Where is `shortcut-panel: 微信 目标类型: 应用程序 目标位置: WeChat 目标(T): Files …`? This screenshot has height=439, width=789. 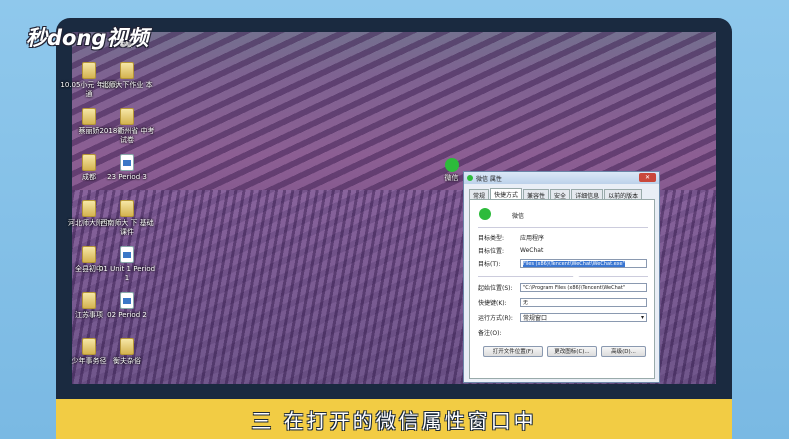 shortcut-panel: 微信 目标类型: 应用程序 目标位置: WeChat 目标(T): Files … is located at coordinates (562, 289).